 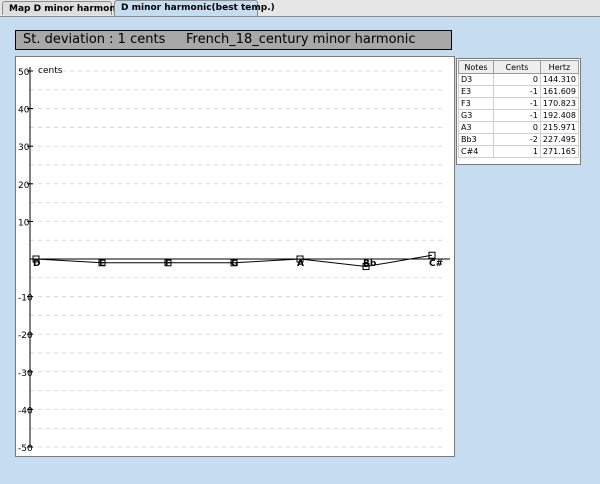 I want to click on y-tick-label: -40, so click(x=25, y=411).